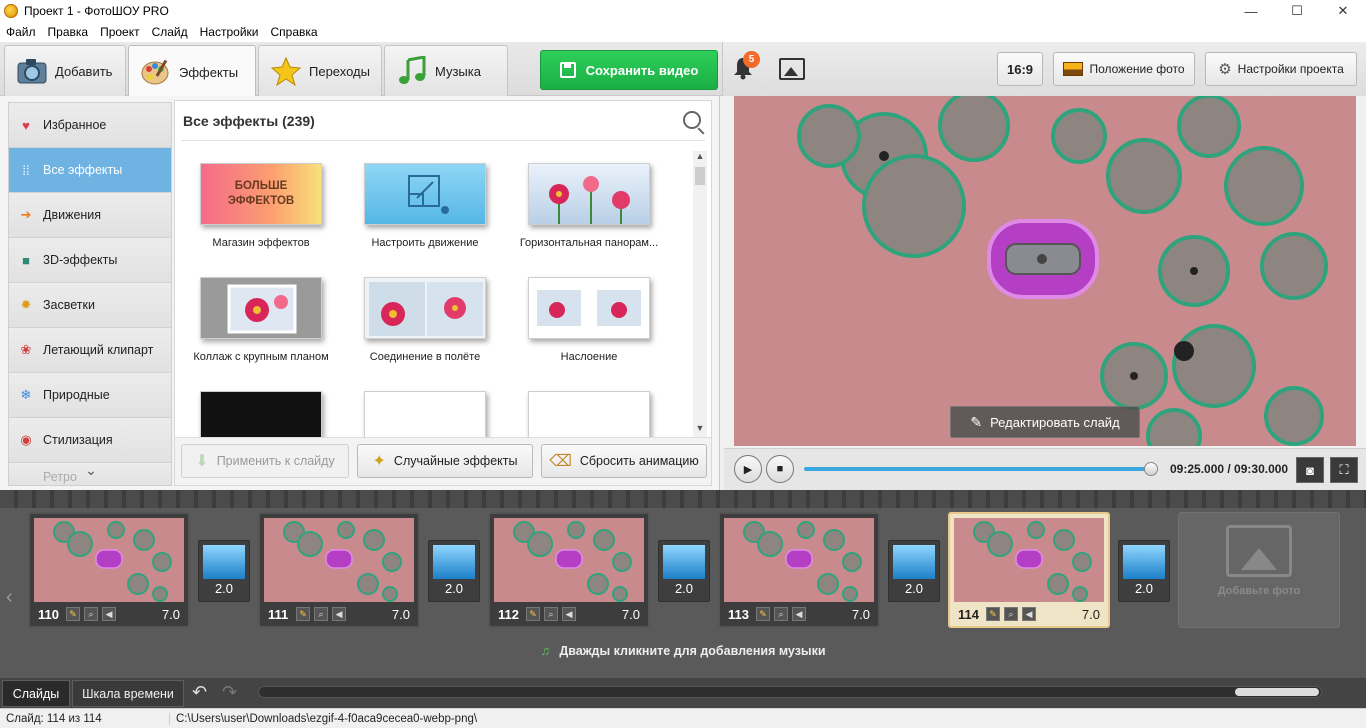 This screenshot has width=1366, height=728. What do you see at coordinates (1251, 11) in the screenshot?
I see `minimize-button: —` at bounding box center [1251, 11].